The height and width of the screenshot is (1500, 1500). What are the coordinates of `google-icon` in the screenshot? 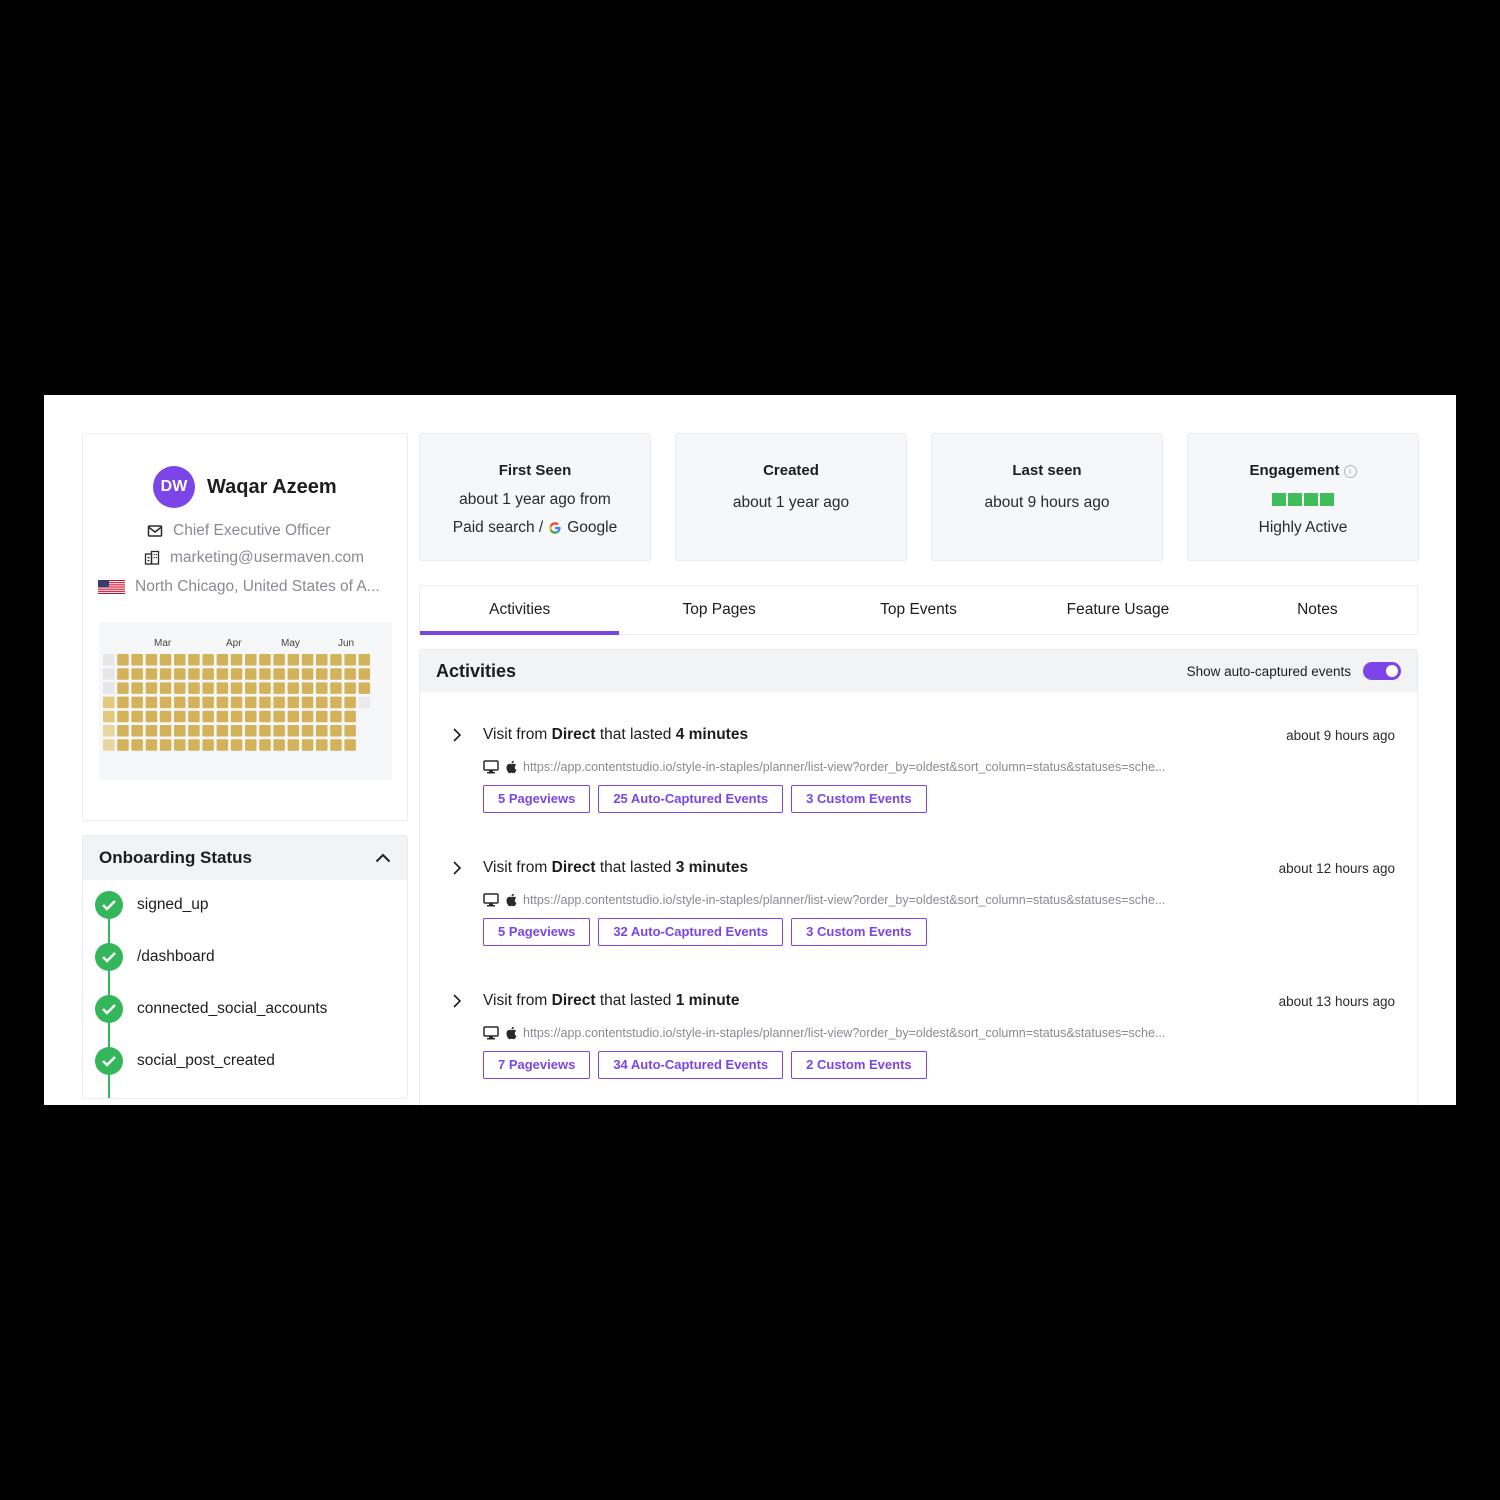 It's located at (555, 528).